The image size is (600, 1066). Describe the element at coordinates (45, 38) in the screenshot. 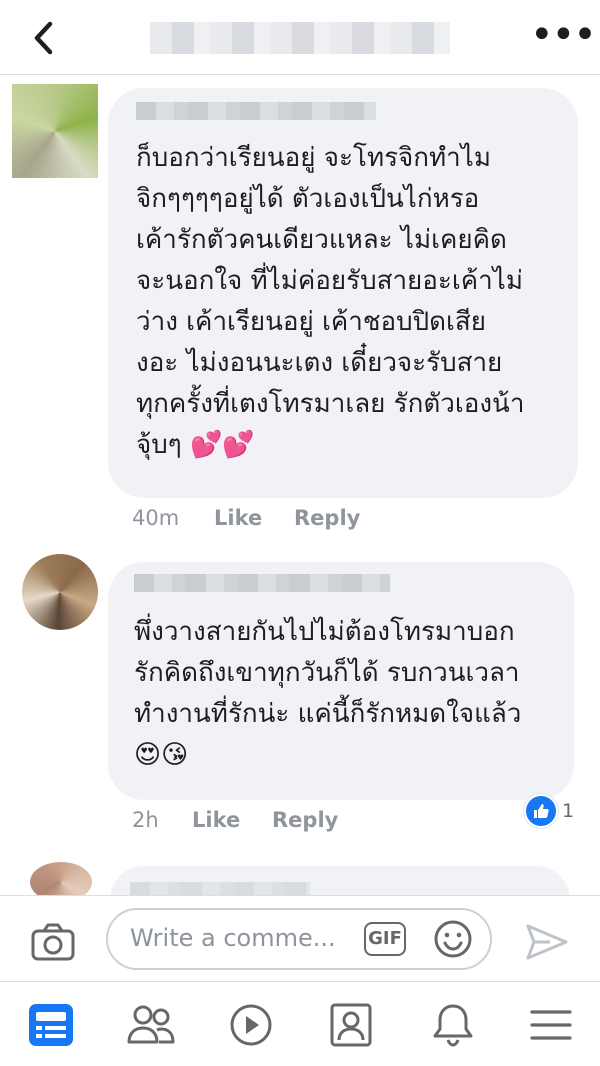

I see `chevron-left-icon` at that location.